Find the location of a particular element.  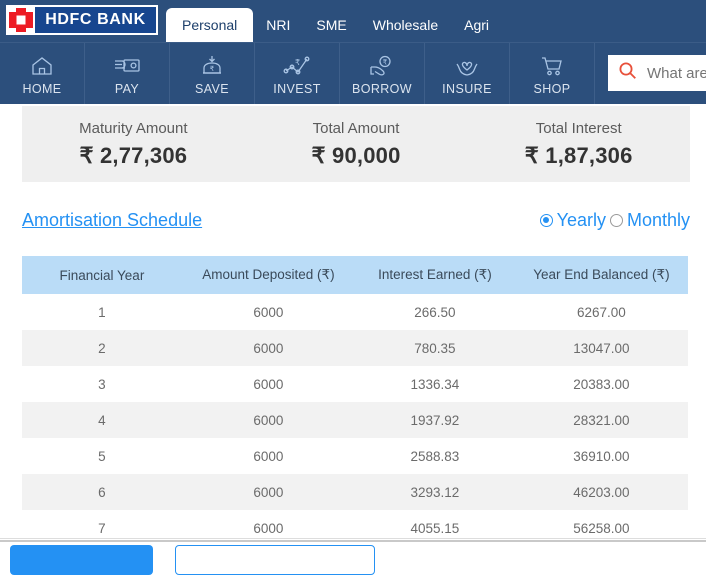

segment-tabs: Personal NRI SME Wholesale Agri is located at coordinates (334, 21).